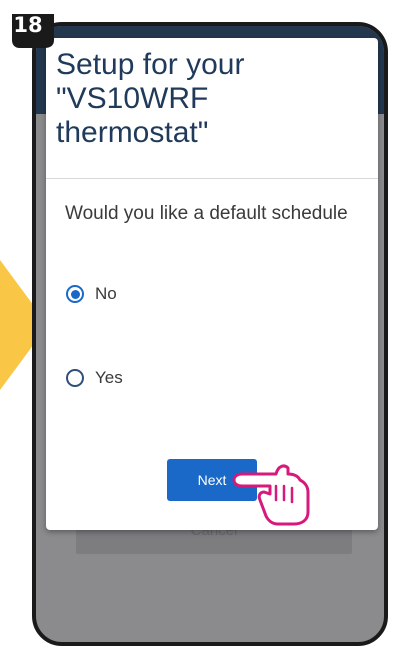 This screenshot has height=655, width=396. I want to click on dialog-title: Setup for your "VS10WRF thermostat", so click(150, 98).